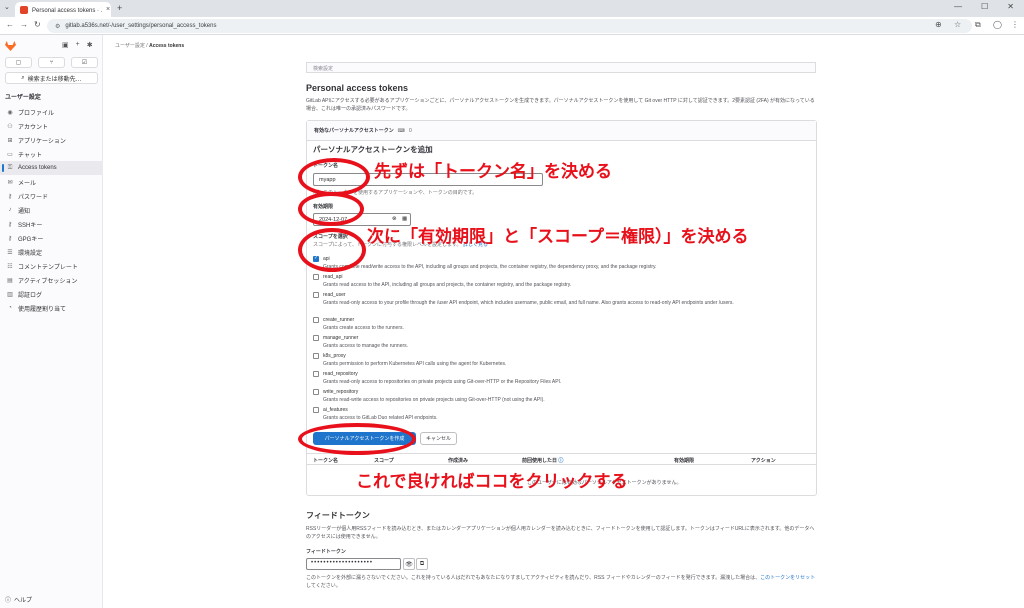 The image size is (1024, 608). I want to click on sidebar-item-label: パスワード, so click(33, 197).